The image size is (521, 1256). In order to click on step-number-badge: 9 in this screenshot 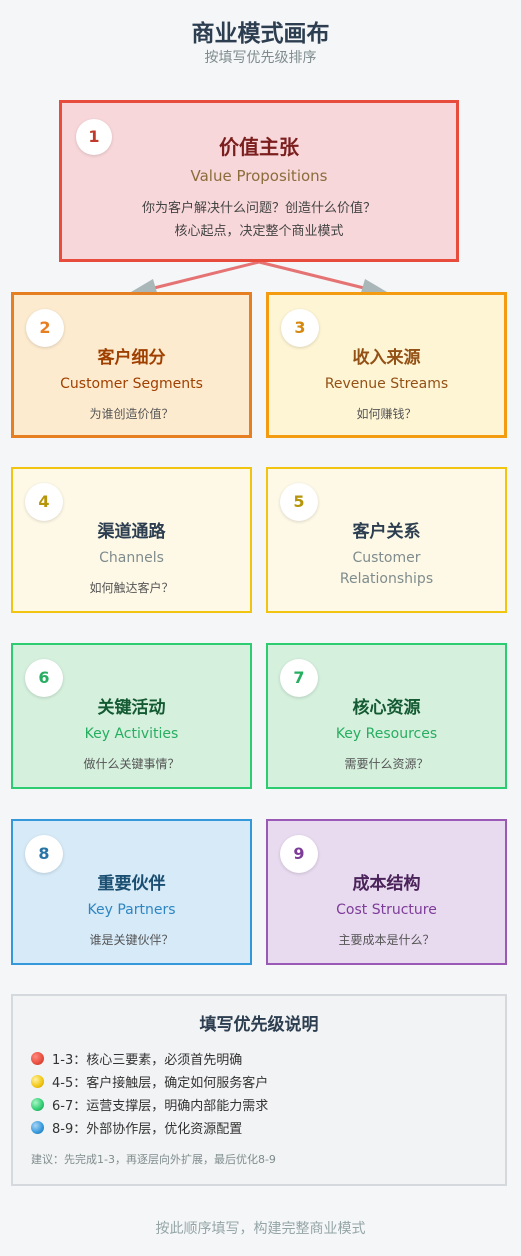, I will do `click(299, 854)`.